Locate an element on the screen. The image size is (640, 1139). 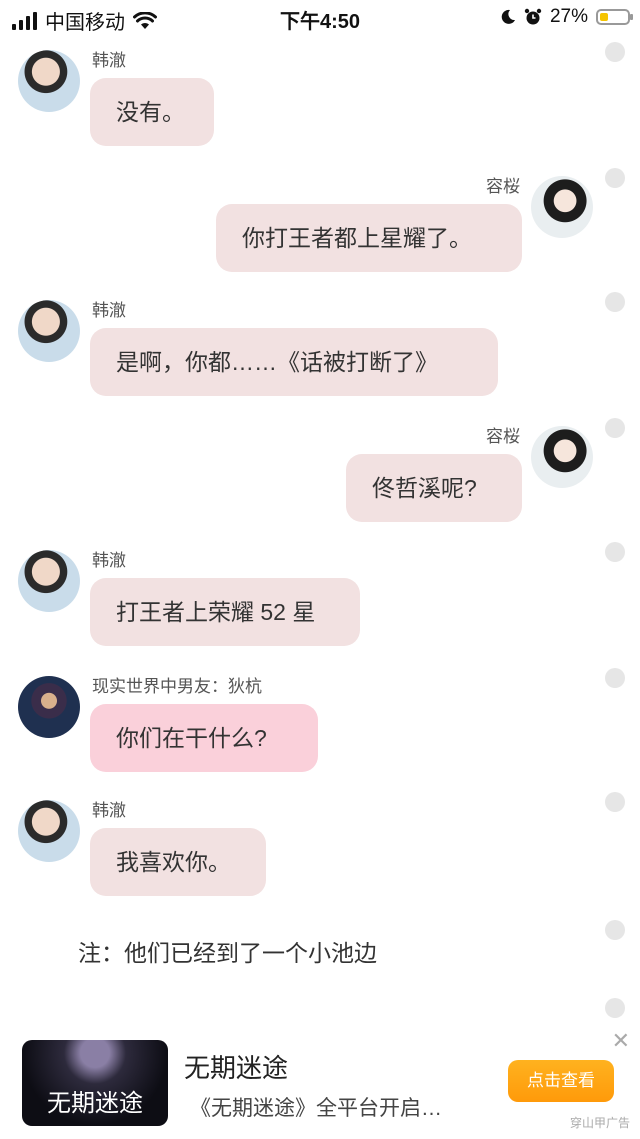
message-bubble: 你们在干什么? is located at coordinates (204, 738).